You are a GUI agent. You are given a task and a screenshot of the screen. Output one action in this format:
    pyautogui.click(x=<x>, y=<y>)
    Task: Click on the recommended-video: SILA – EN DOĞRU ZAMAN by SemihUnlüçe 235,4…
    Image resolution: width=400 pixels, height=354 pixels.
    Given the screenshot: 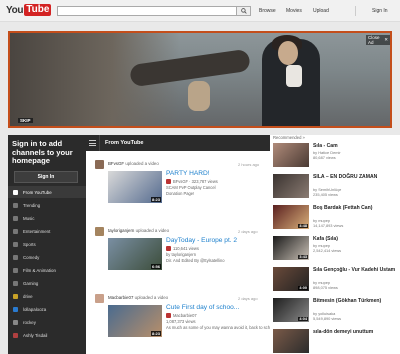 What is the action you would take?
    pyautogui.click(x=335, y=189)
    